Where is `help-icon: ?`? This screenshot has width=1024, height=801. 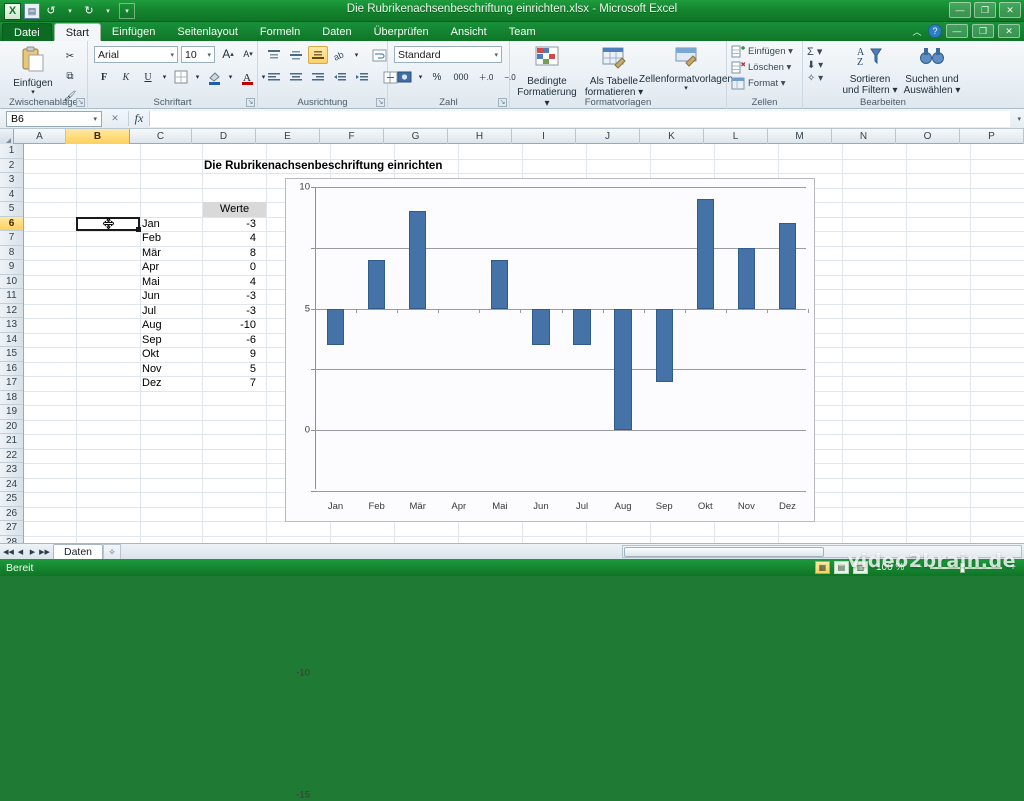 help-icon: ? is located at coordinates (935, 31).